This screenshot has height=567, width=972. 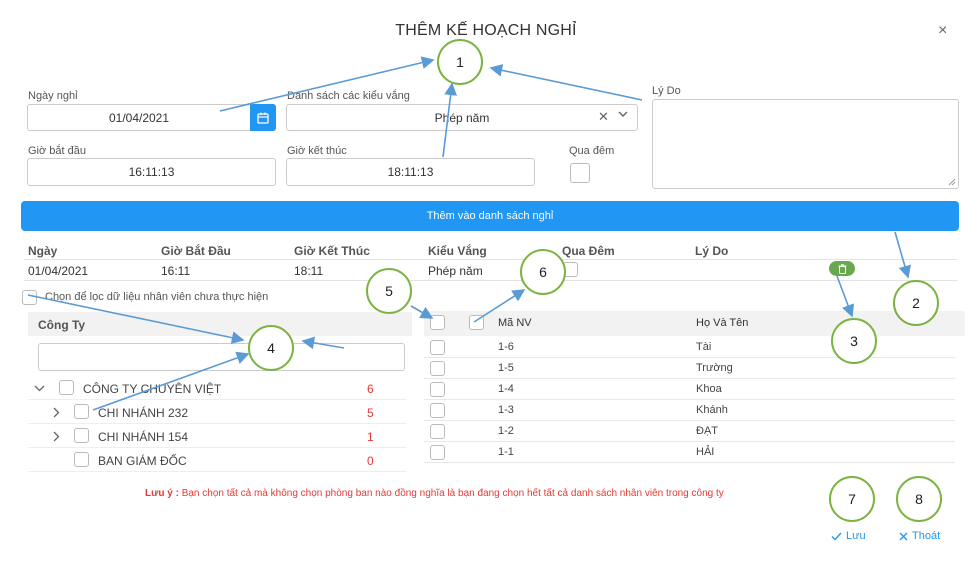 I want to click on callout-marker: 7, so click(x=852, y=499).